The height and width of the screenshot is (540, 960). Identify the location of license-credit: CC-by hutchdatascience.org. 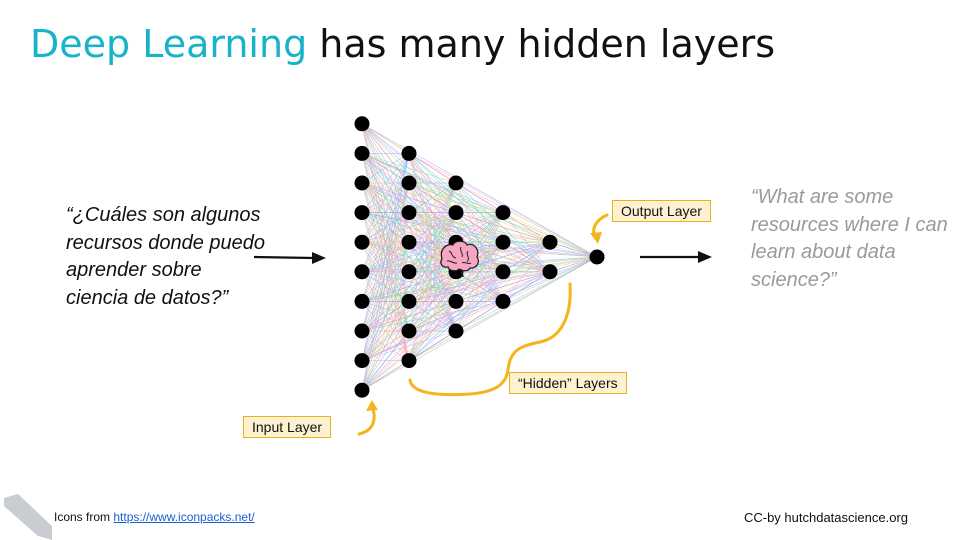
(825, 517).